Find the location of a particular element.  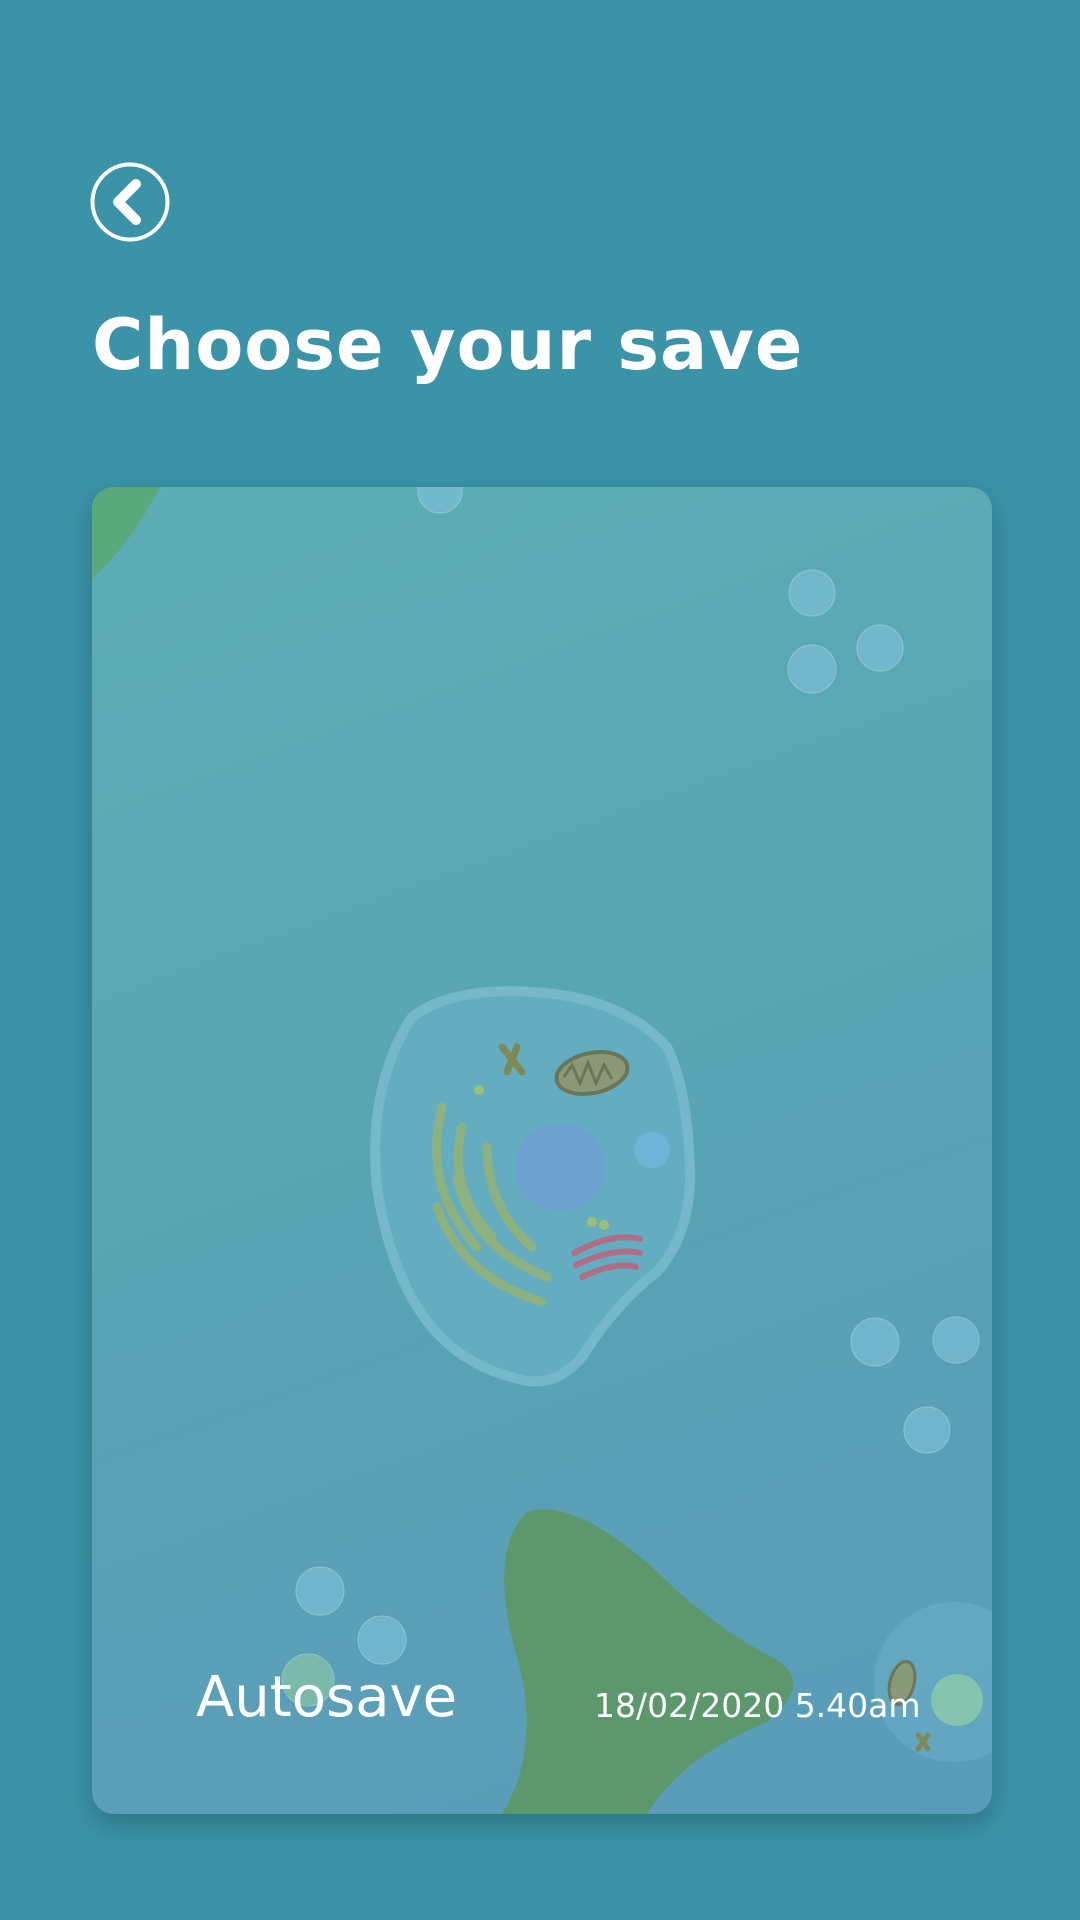

save-name: Autosave is located at coordinates (327, 1697).